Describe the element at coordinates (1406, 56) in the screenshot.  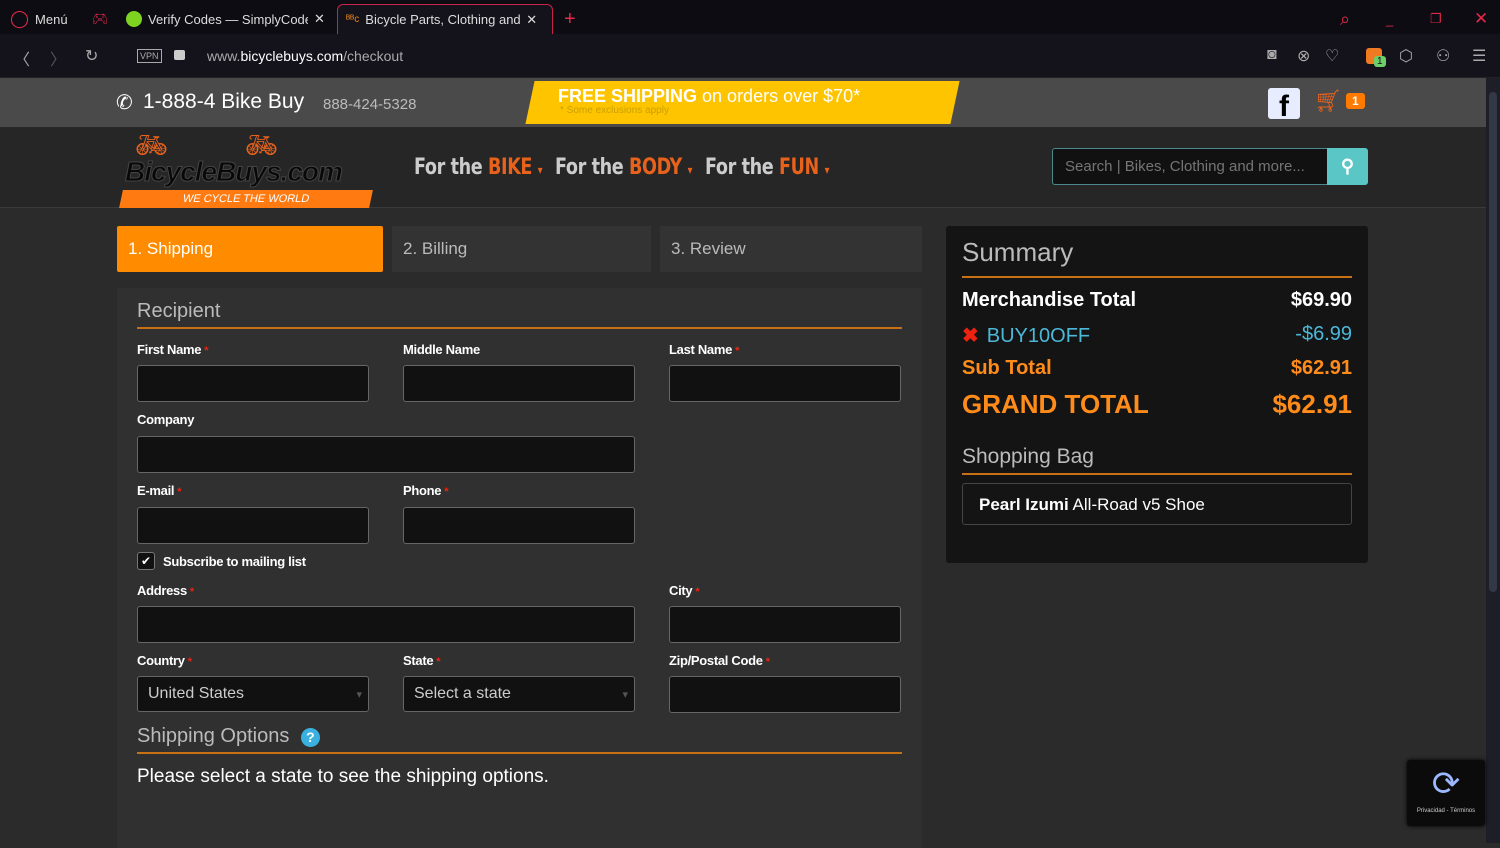
I see `cube-icon: ⬡` at that location.